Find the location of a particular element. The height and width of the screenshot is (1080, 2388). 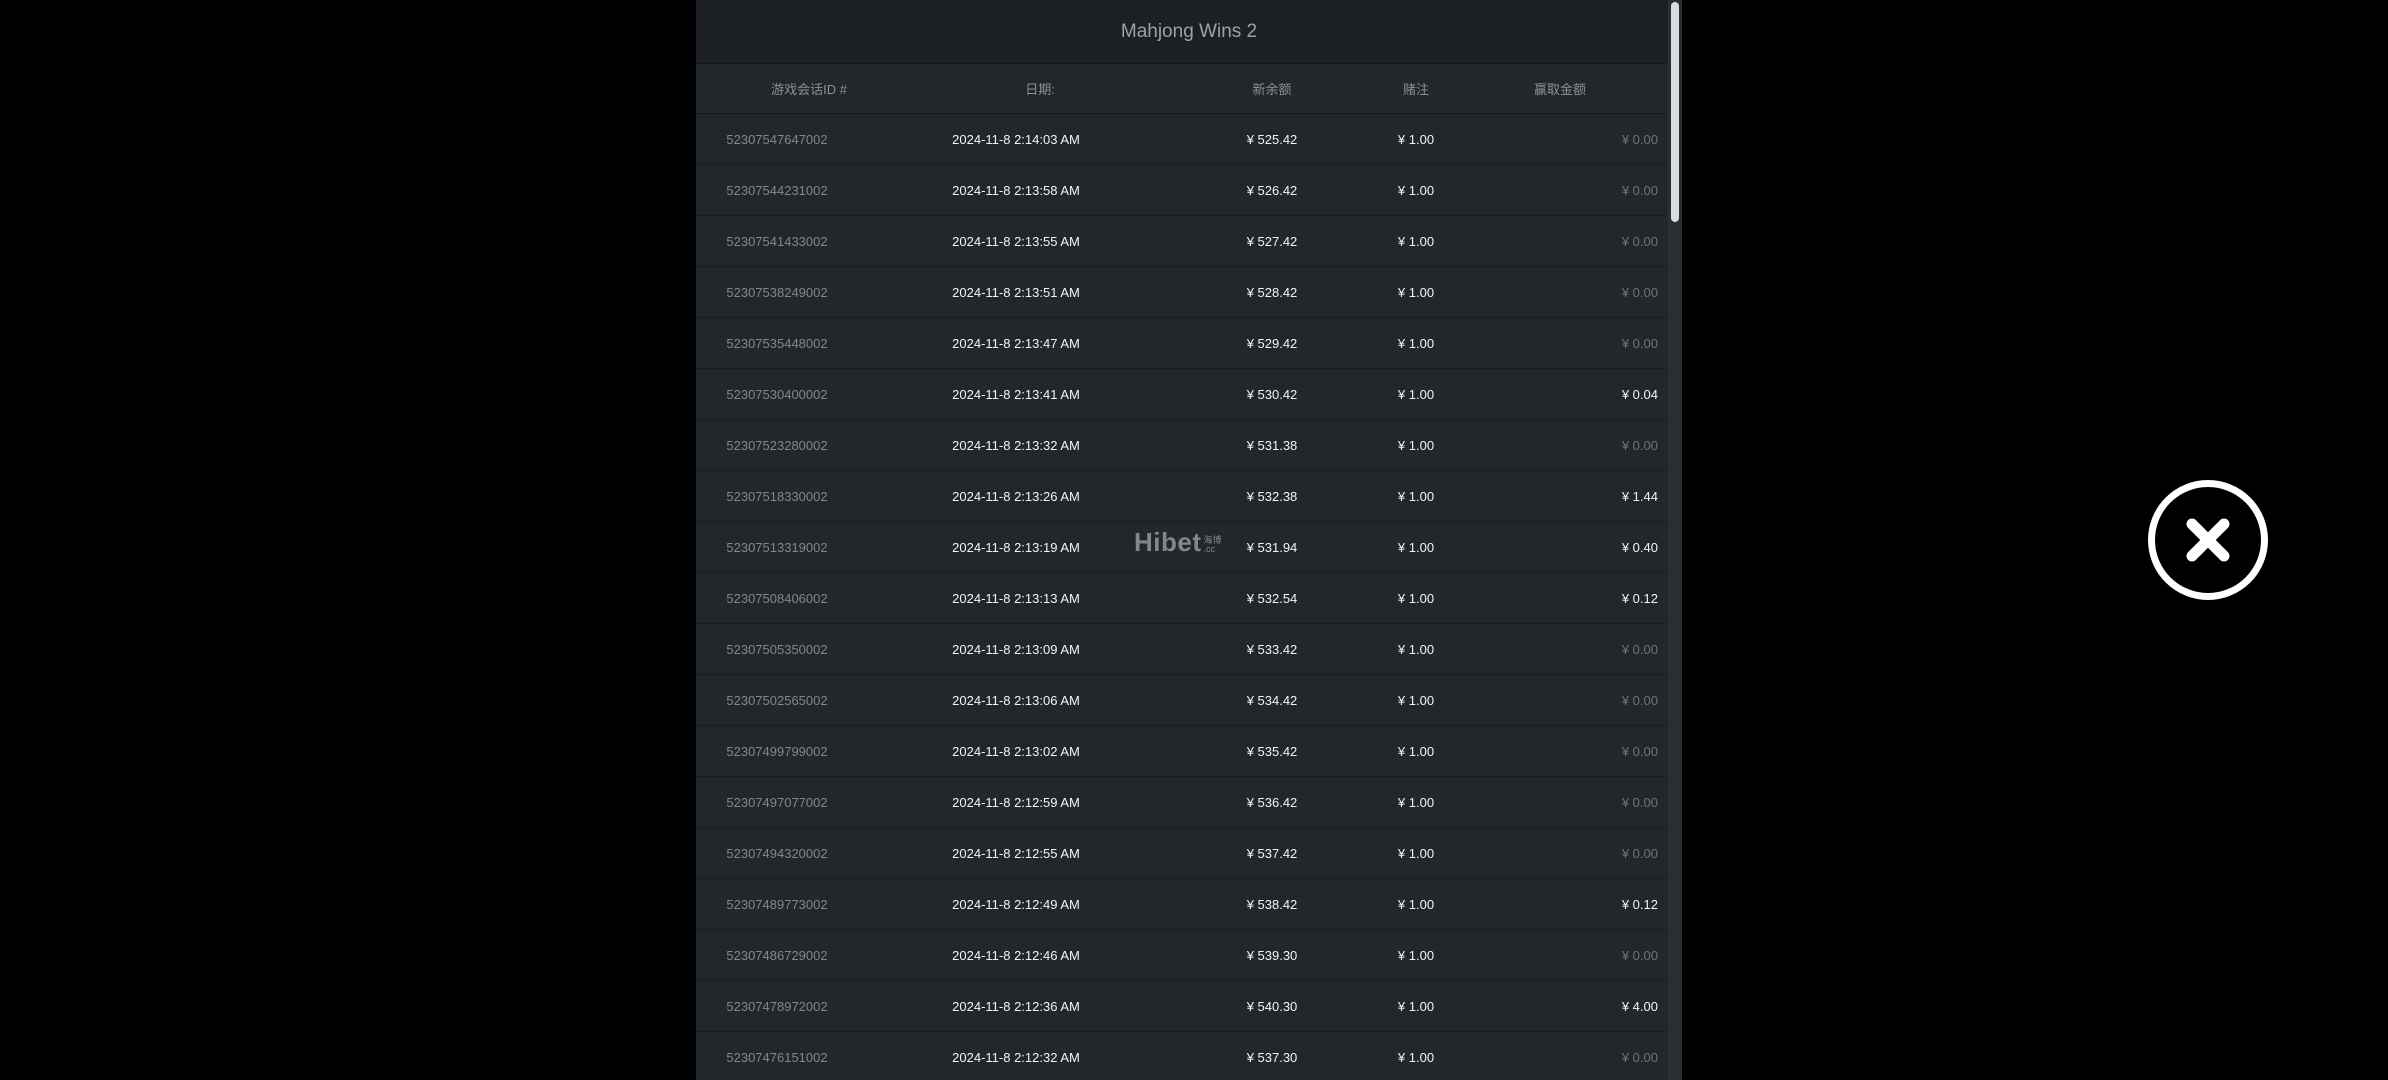

cell-balance: ¥ 534.42 is located at coordinates (1272, 700).